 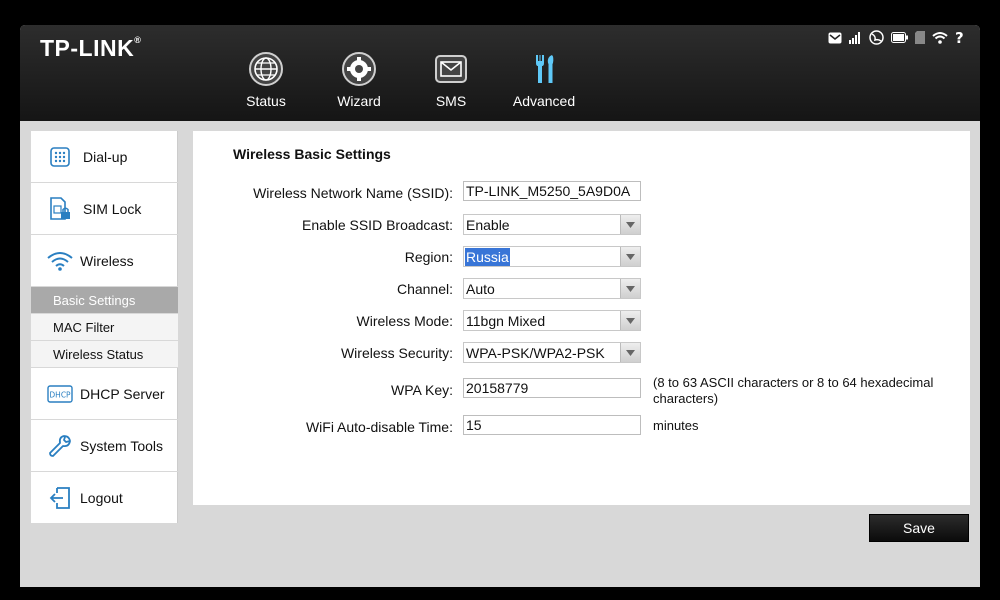 What do you see at coordinates (544, 101) in the screenshot?
I see `nav-advanced-label: Advanced` at bounding box center [544, 101].